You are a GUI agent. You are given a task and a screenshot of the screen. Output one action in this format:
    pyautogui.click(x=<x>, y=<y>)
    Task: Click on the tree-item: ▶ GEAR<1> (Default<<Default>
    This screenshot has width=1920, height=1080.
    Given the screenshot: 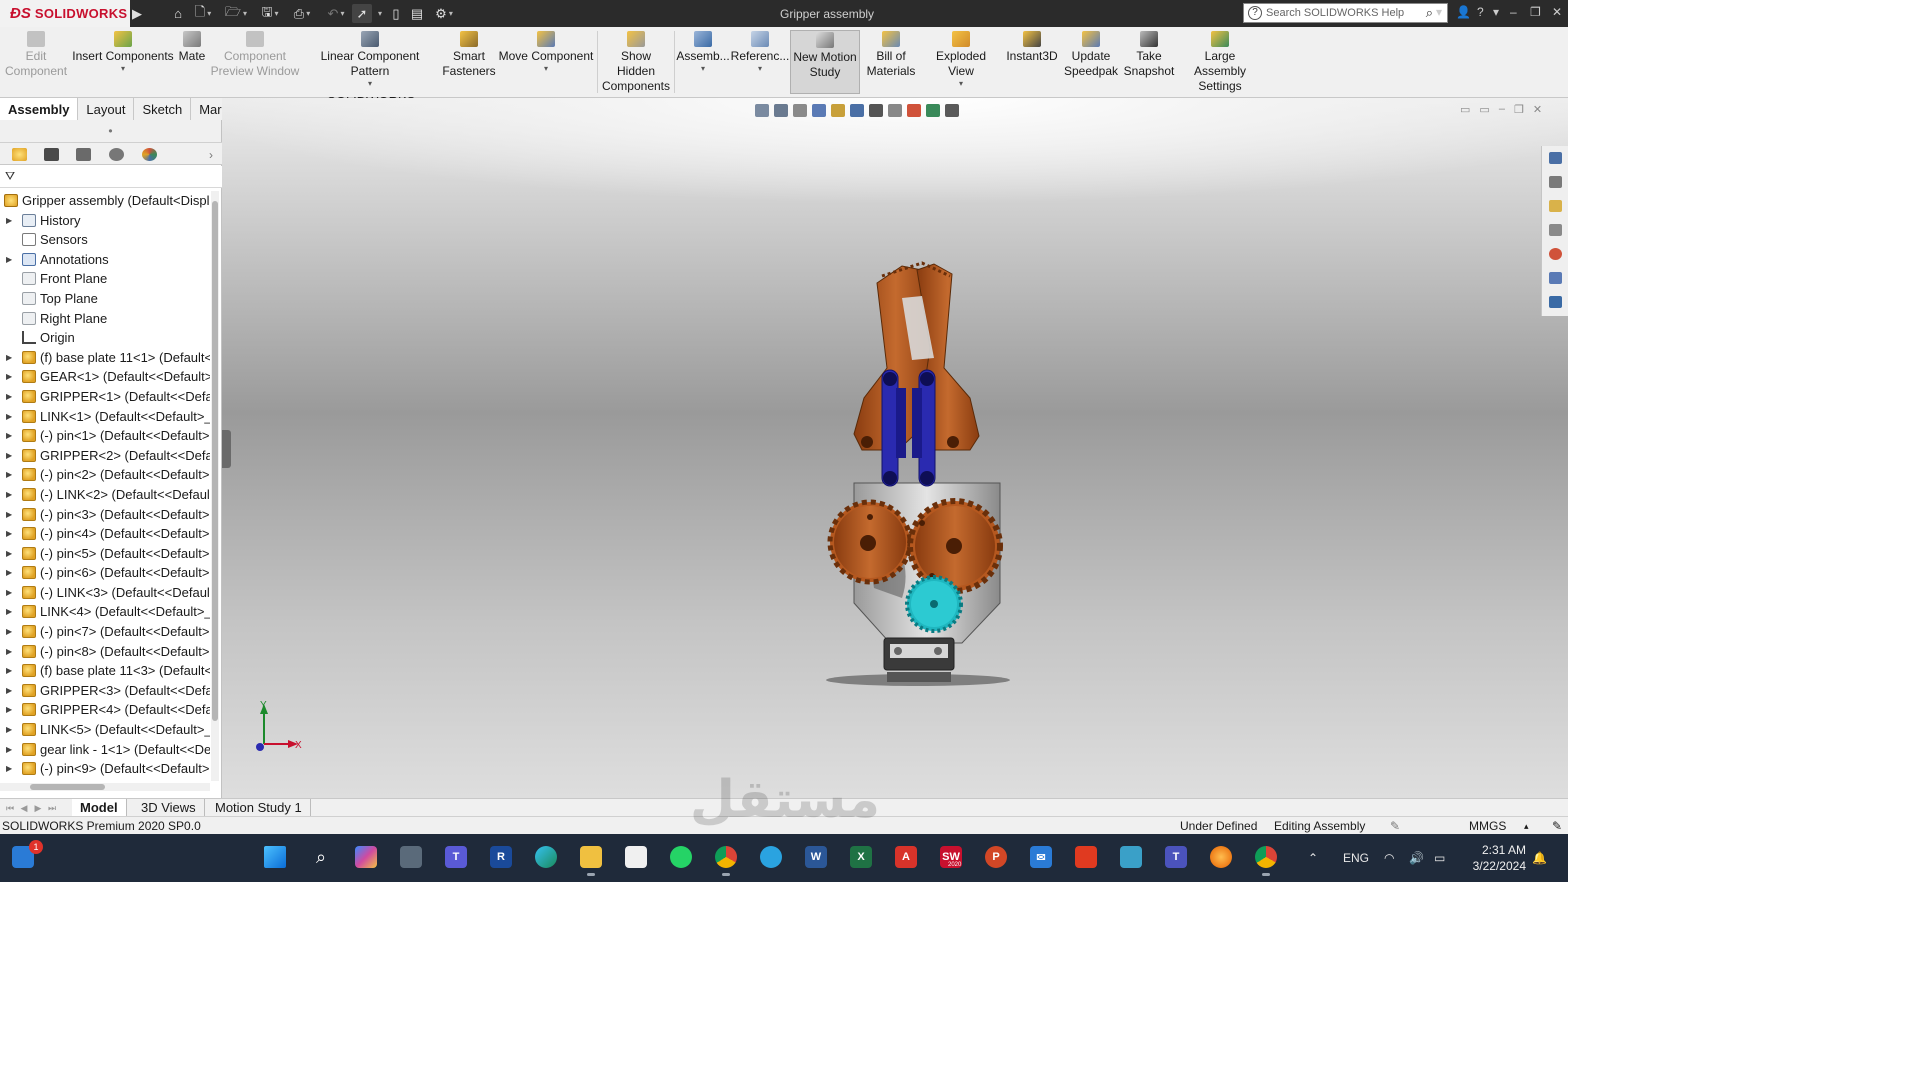 What is the action you would take?
    pyautogui.click(x=105, y=377)
    